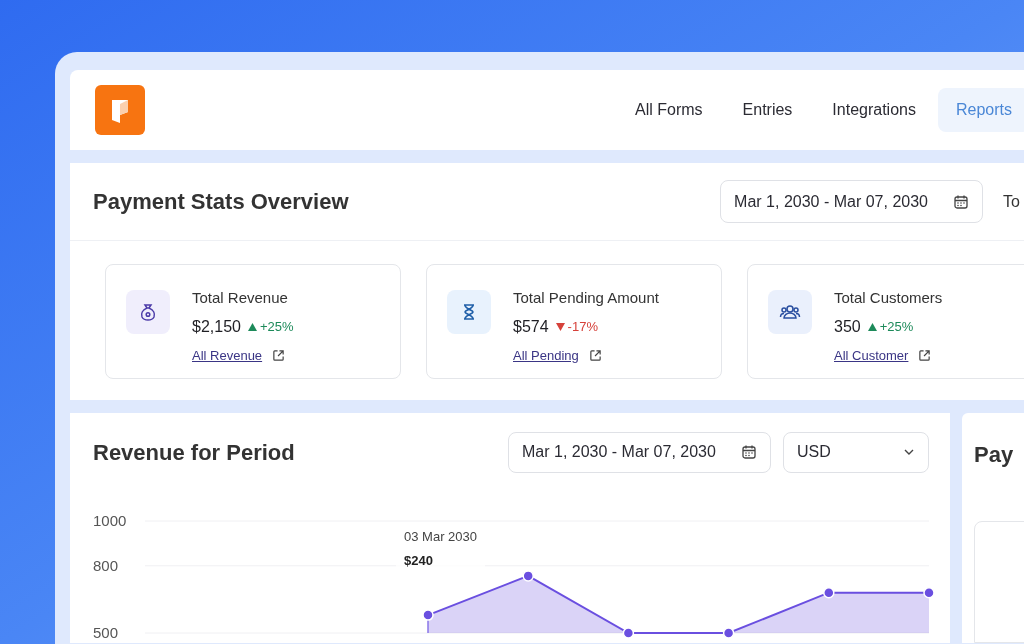 The image size is (1024, 644). What do you see at coordinates (194, 452) in the screenshot?
I see `panel-title: Revenue for Period` at bounding box center [194, 452].